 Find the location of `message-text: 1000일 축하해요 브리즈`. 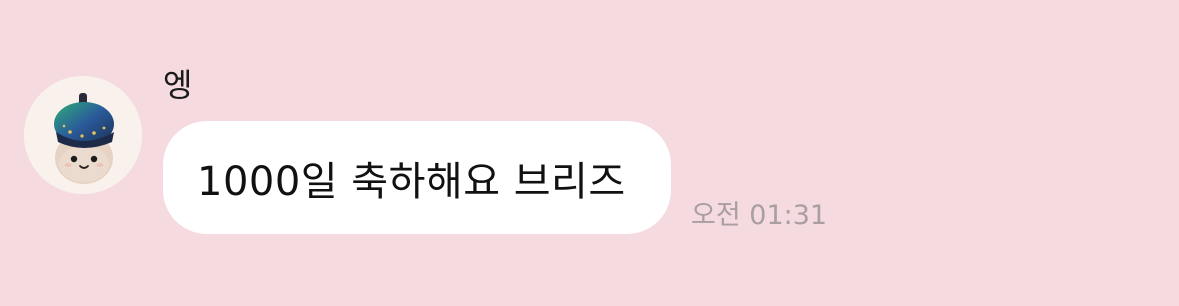

message-text: 1000일 축하해요 브리즈 is located at coordinates (411, 181).